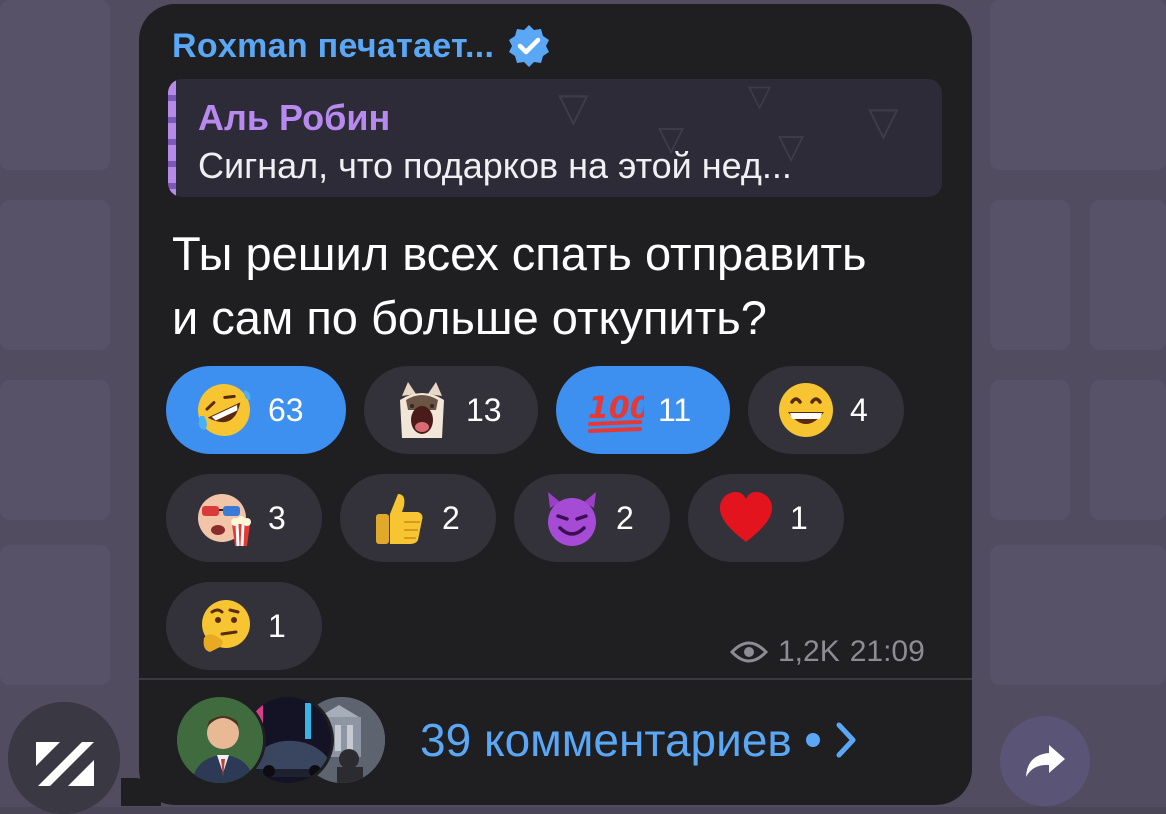 Image resolution: width=1166 pixels, height=814 pixels. What do you see at coordinates (399, 519) in the screenshot?
I see `thumbs-up-icon` at bounding box center [399, 519].